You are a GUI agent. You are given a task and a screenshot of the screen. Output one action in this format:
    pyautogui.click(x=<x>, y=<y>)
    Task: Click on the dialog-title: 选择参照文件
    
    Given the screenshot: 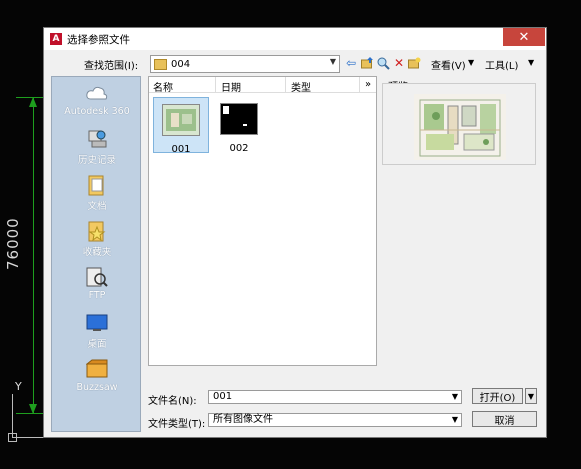 What is the action you would take?
    pyautogui.click(x=98, y=39)
    